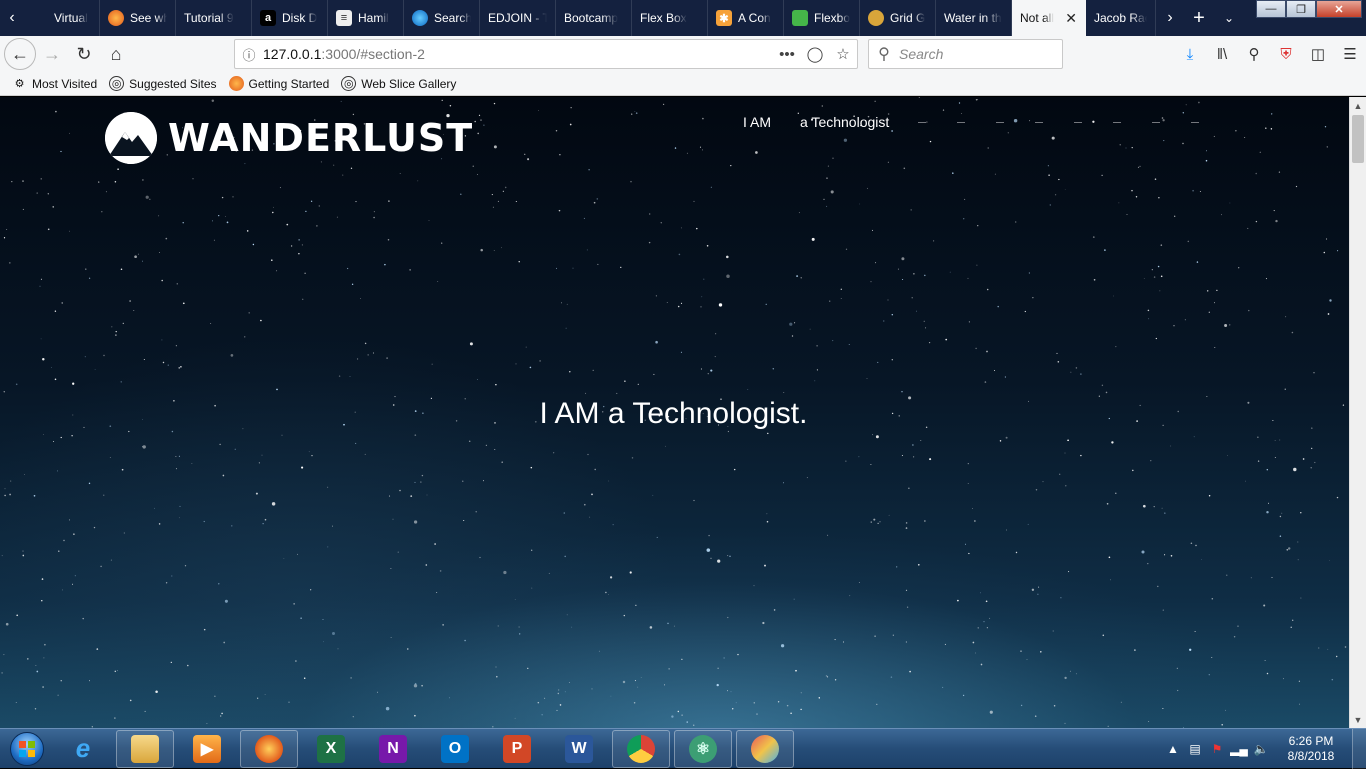 The height and width of the screenshot is (769, 1366). Describe the element at coordinates (1358, 139) in the screenshot. I see `scrollbar-thumb` at that location.